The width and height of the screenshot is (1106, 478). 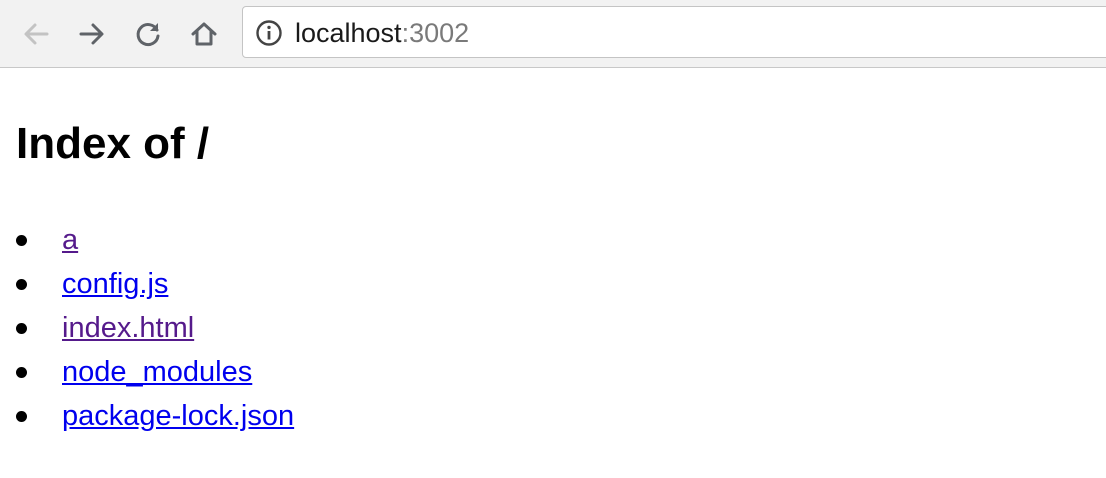 I want to click on forward-button, so click(x=92, y=34).